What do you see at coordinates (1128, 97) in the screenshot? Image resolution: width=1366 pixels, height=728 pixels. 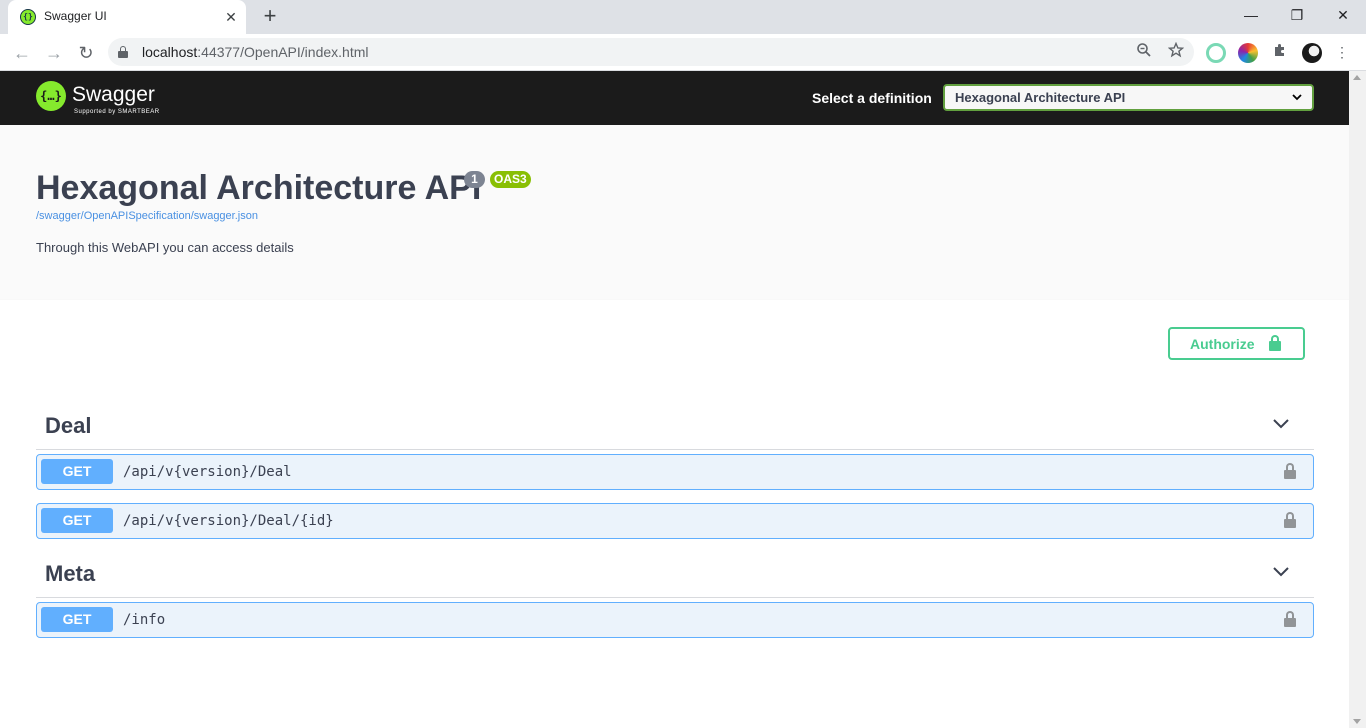 I see `definition-select: Hexagonal Architecture API` at bounding box center [1128, 97].